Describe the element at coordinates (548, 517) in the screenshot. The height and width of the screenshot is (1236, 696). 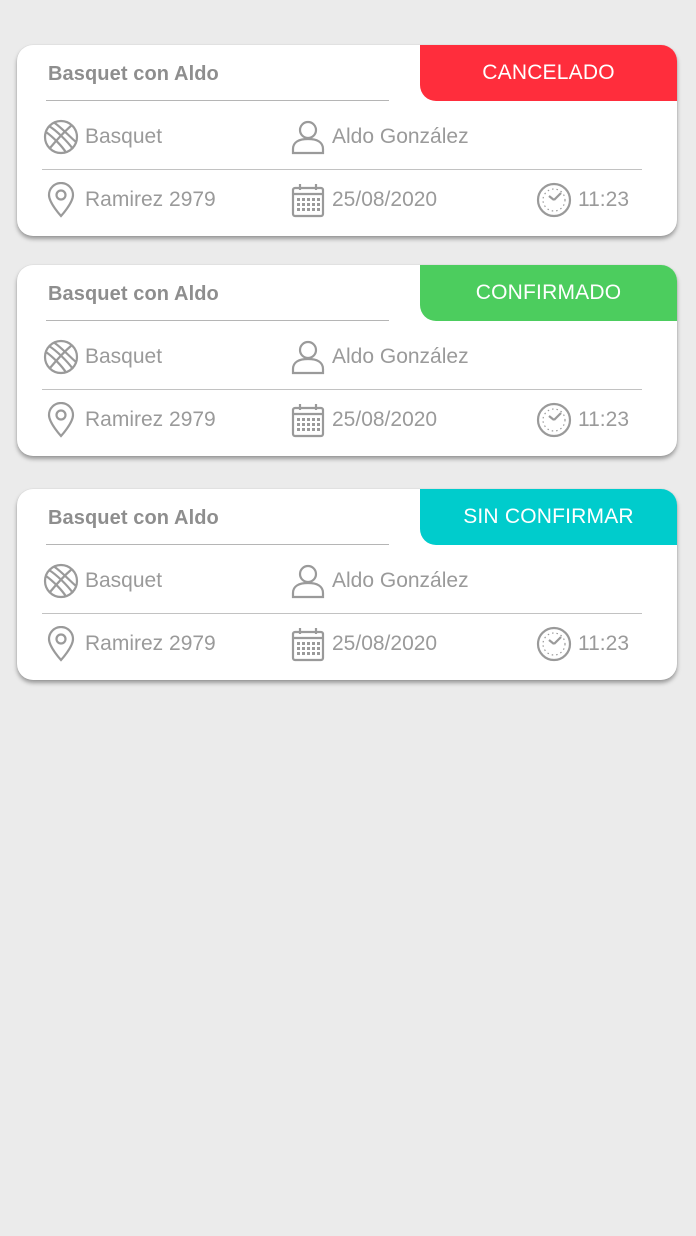
I see `status-badge: SIN CONFIRMAR` at that location.